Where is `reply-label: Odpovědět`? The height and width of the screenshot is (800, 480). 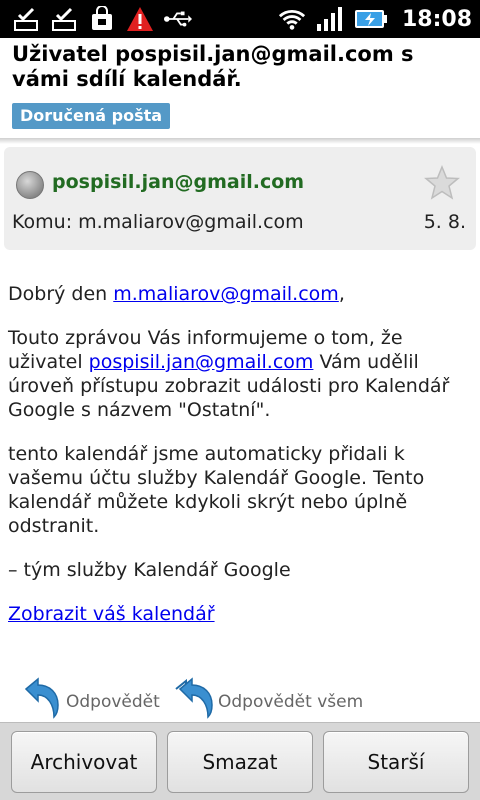
reply-label: Odpovědět is located at coordinates (113, 702).